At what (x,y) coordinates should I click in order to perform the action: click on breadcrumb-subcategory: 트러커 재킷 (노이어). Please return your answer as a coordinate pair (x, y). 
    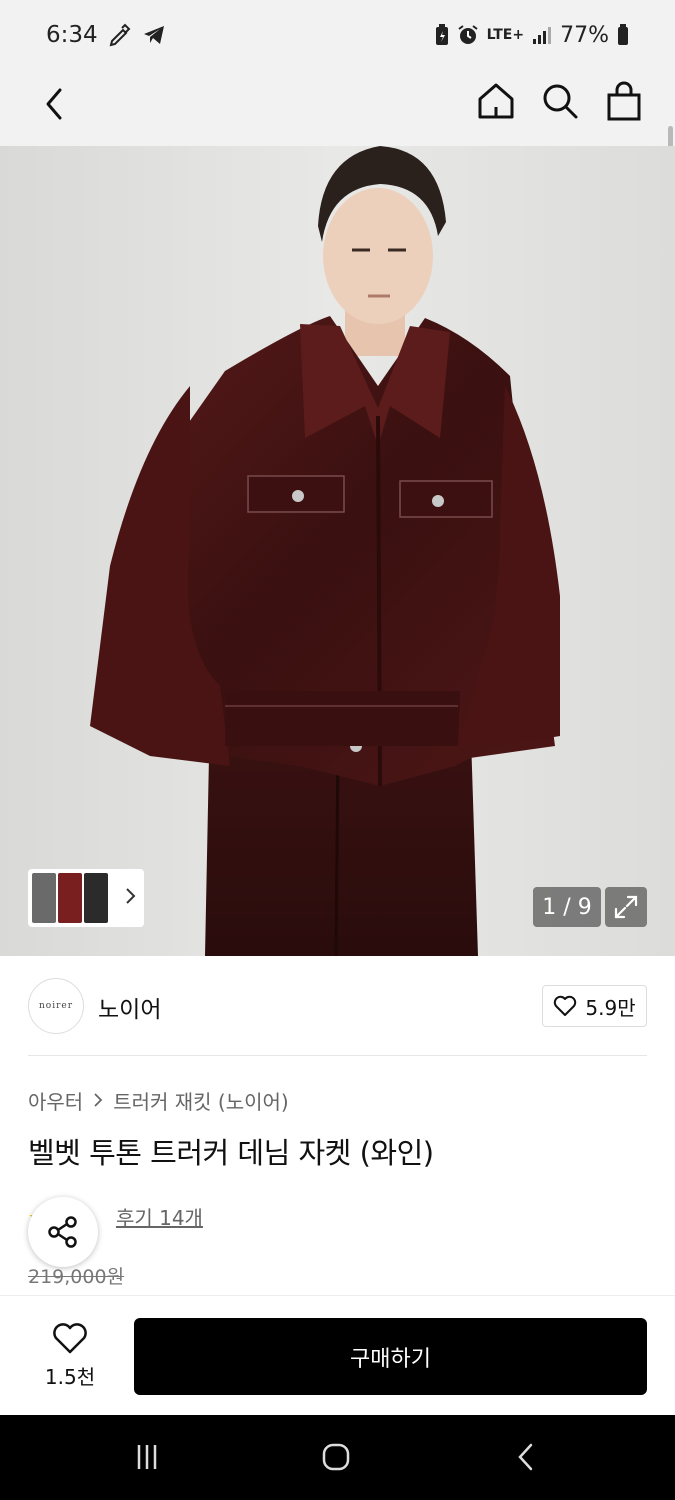
    Looking at the image, I should click on (201, 1100).